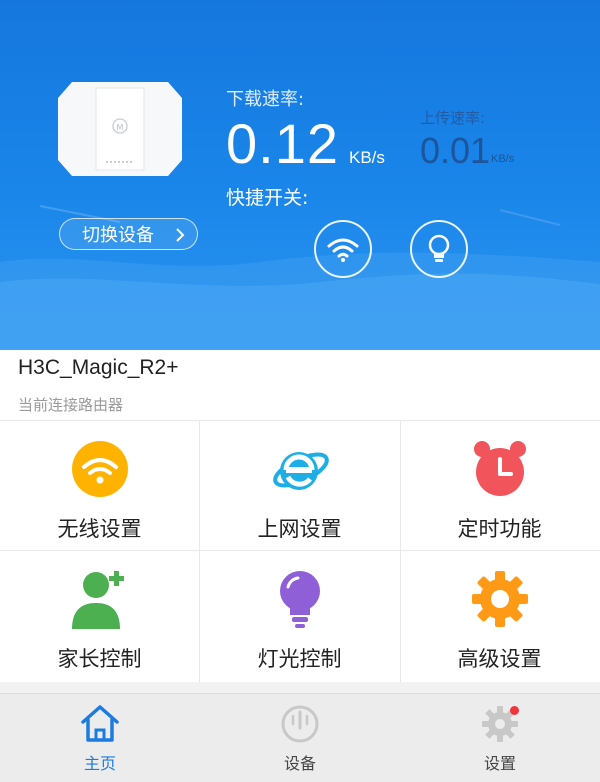  I want to click on timer-function-tile: 定时功能, so click(499, 486).